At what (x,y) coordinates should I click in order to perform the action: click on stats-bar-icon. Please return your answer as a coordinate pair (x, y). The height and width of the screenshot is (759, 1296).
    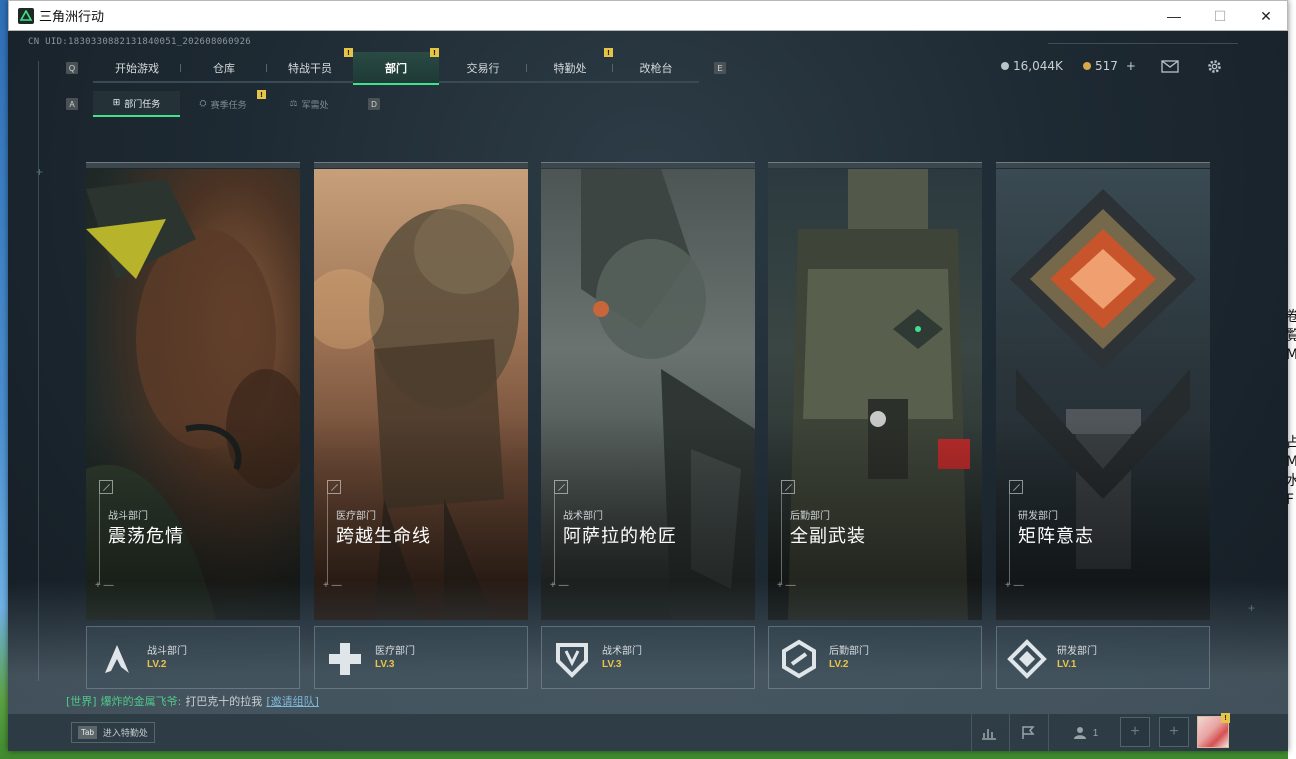
    Looking at the image, I should click on (989, 733).